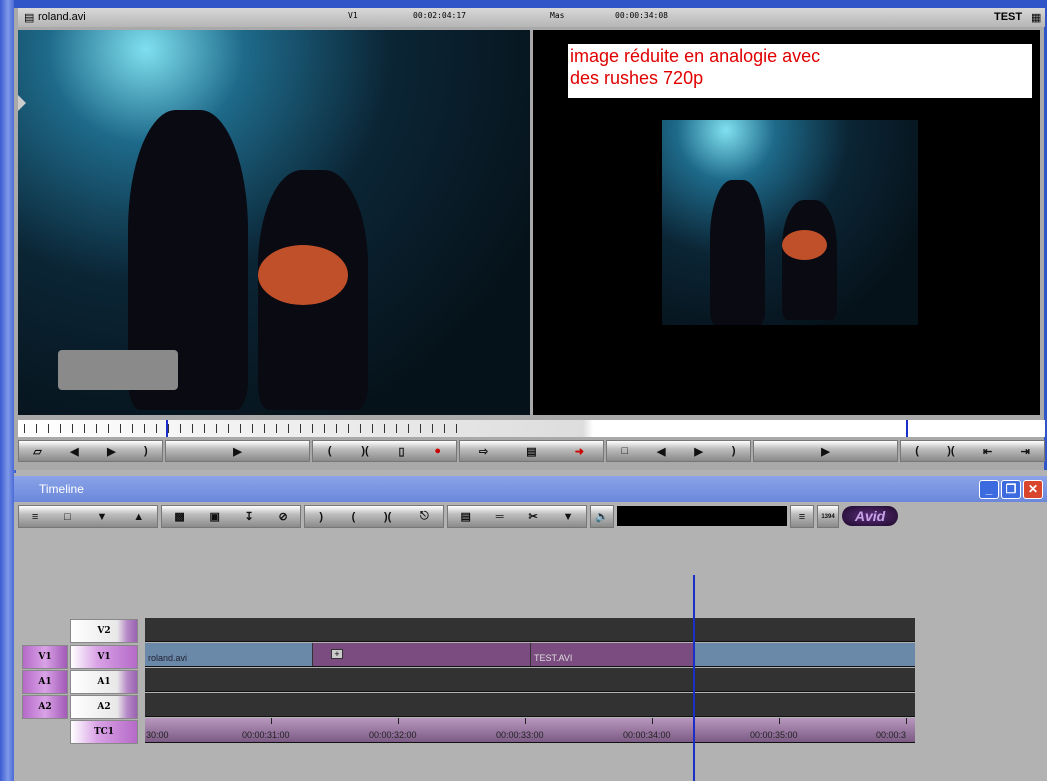  I want to click on record-mode: Mas, so click(557, 15).